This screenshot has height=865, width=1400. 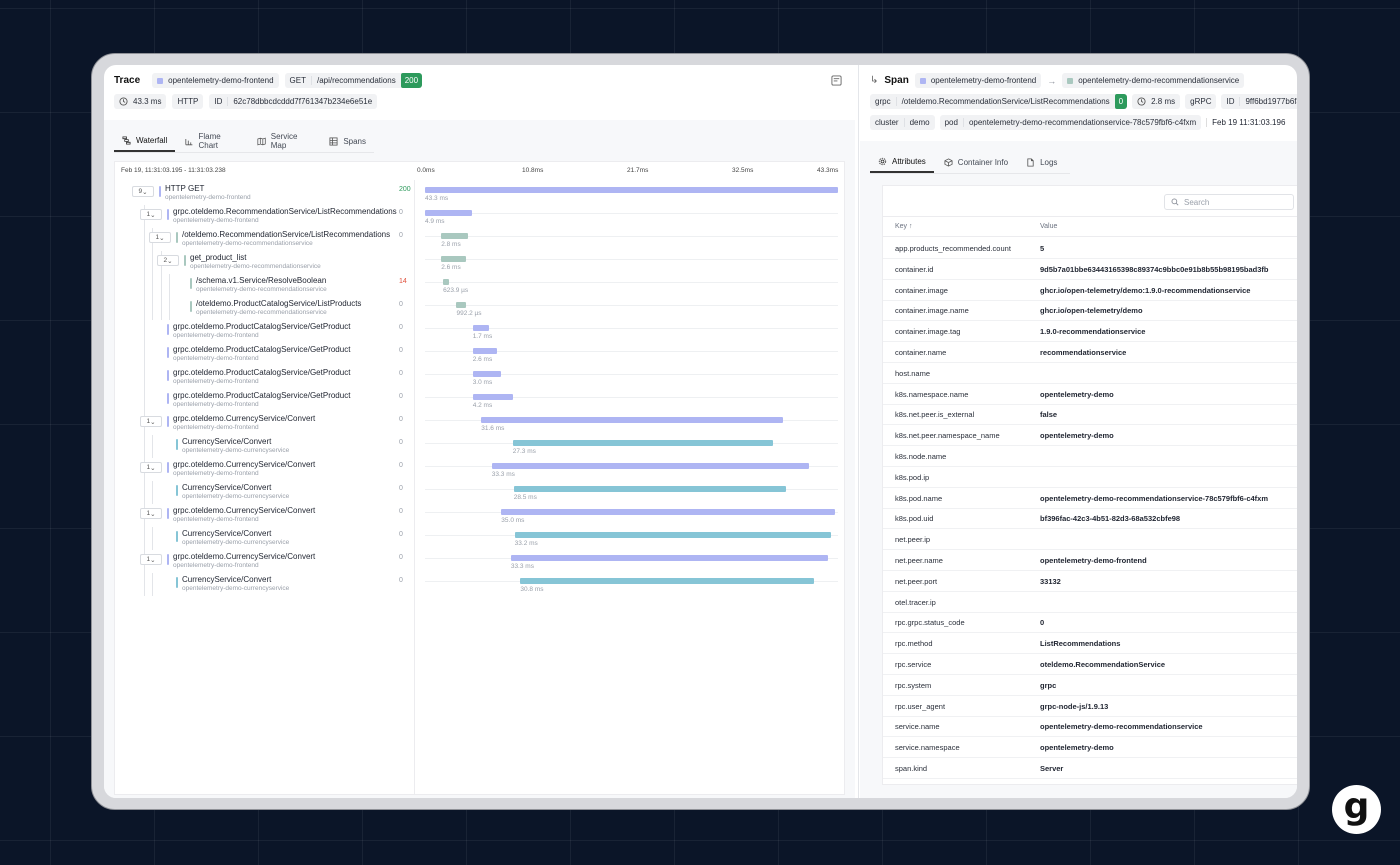 I want to click on trace-method: GET, so click(x=298, y=80).